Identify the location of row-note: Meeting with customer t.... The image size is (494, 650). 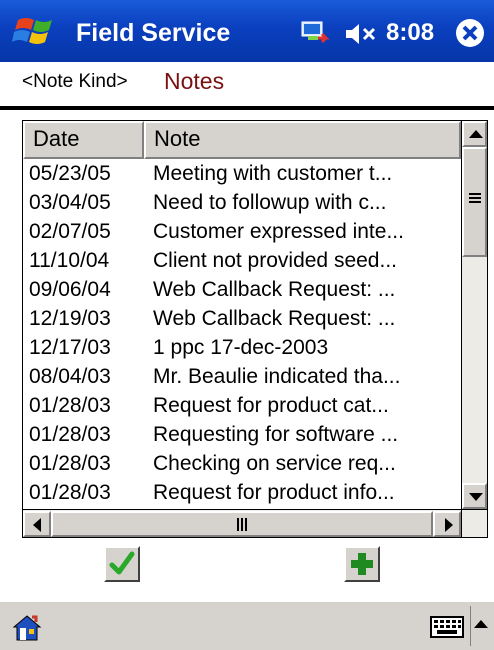
(273, 173).